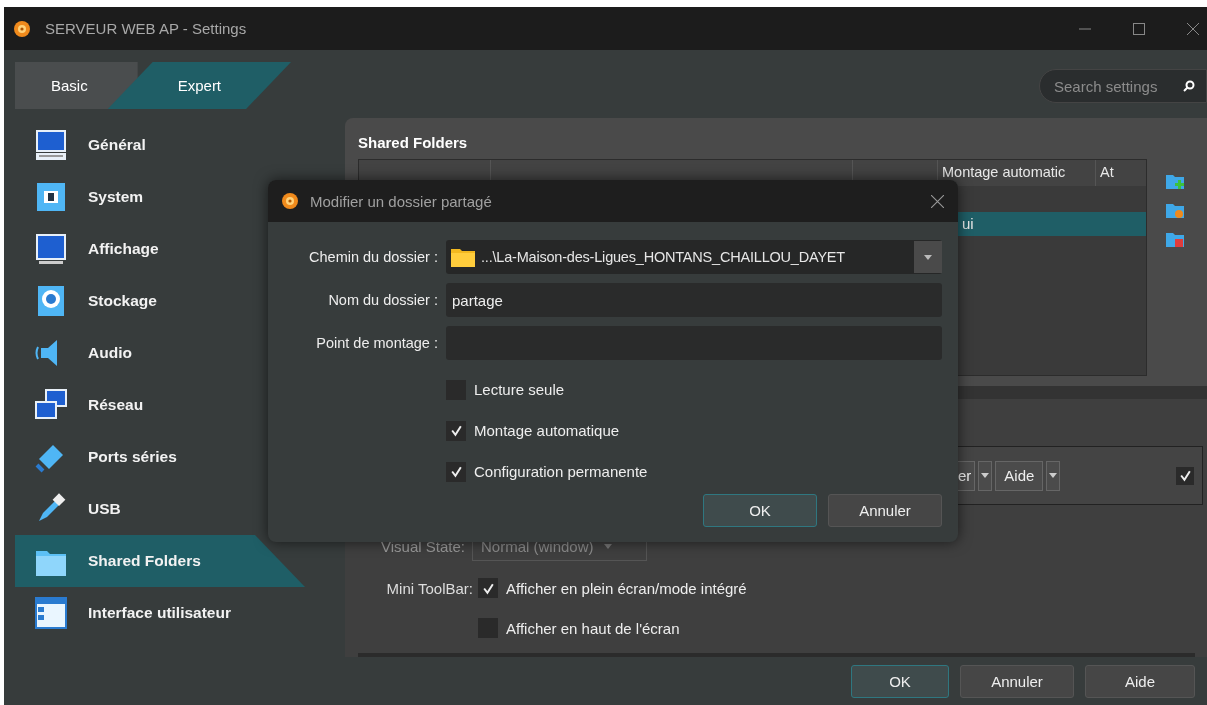 The height and width of the screenshot is (705, 1207). I want to click on mode-tab: Basic, so click(76, 85).